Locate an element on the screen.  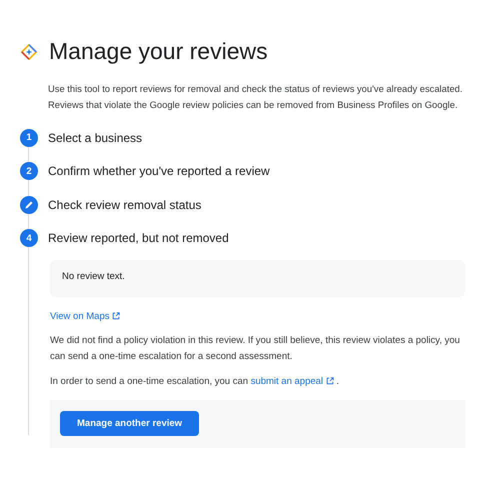
step-label: Review reported, but not removed is located at coordinates (138, 238).